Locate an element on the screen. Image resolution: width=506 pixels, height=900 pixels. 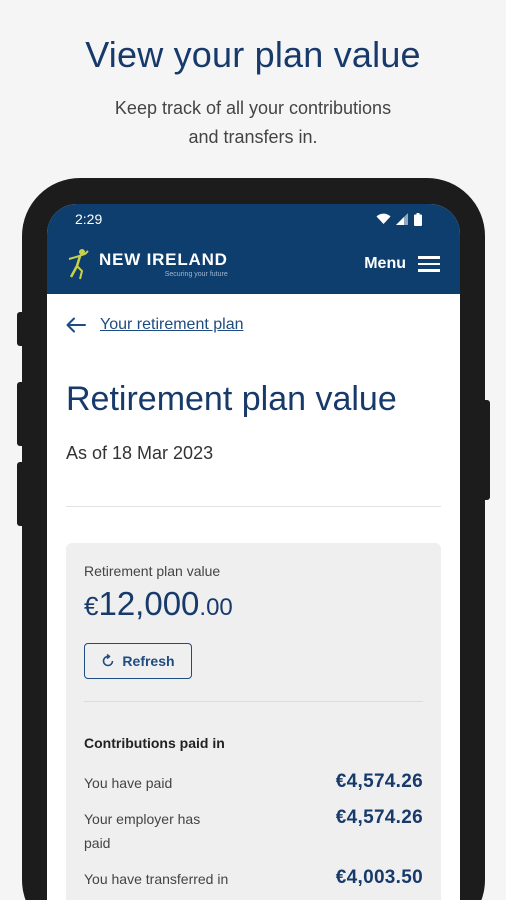
menu-button: Menu is located at coordinates (402, 264).